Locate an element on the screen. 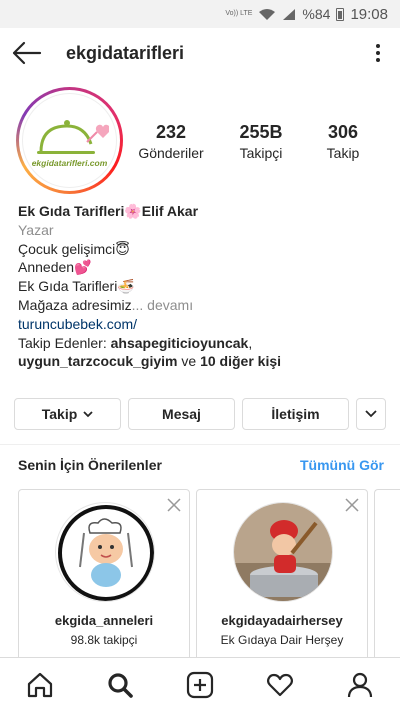  clock: 19:08 is located at coordinates (369, 14).